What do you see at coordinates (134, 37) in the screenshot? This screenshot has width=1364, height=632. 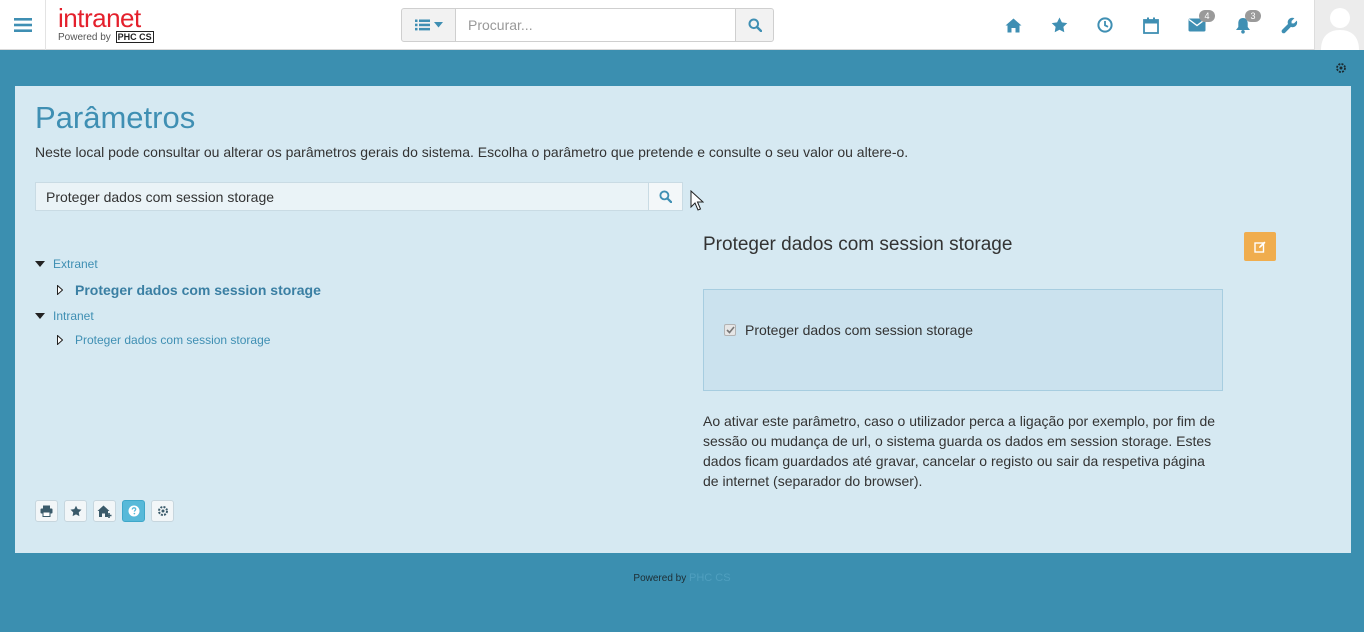 I see `logo-powered-brand: PHC CS` at bounding box center [134, 37].